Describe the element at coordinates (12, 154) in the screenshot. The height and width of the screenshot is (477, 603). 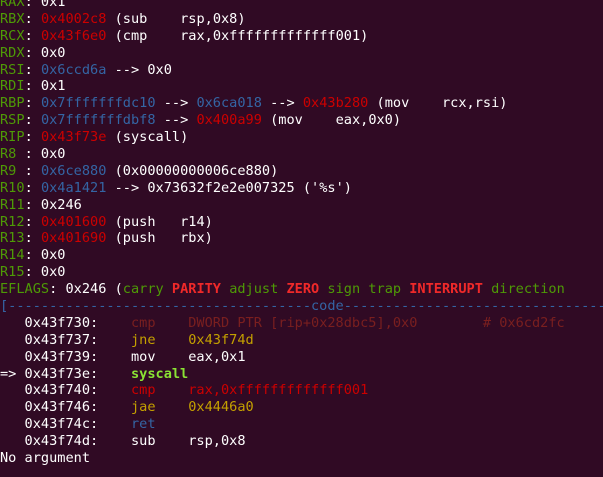
I see `register-line-segment: R8` at that location.